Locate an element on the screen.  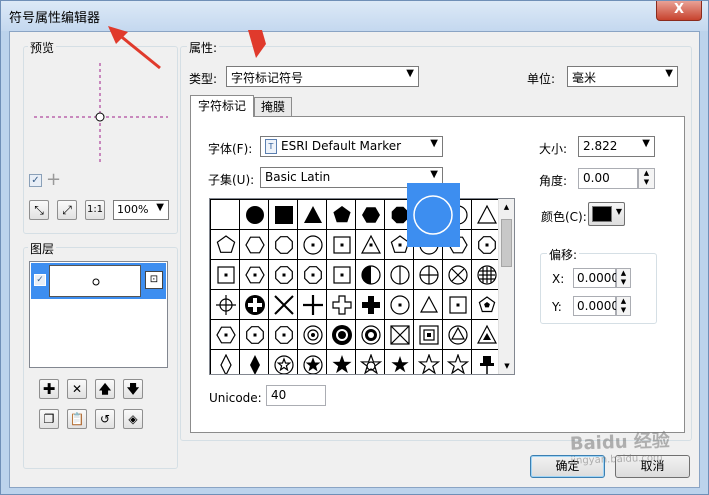
symbol-cell-hex-dot-icon is located at coordinates (225, 335).